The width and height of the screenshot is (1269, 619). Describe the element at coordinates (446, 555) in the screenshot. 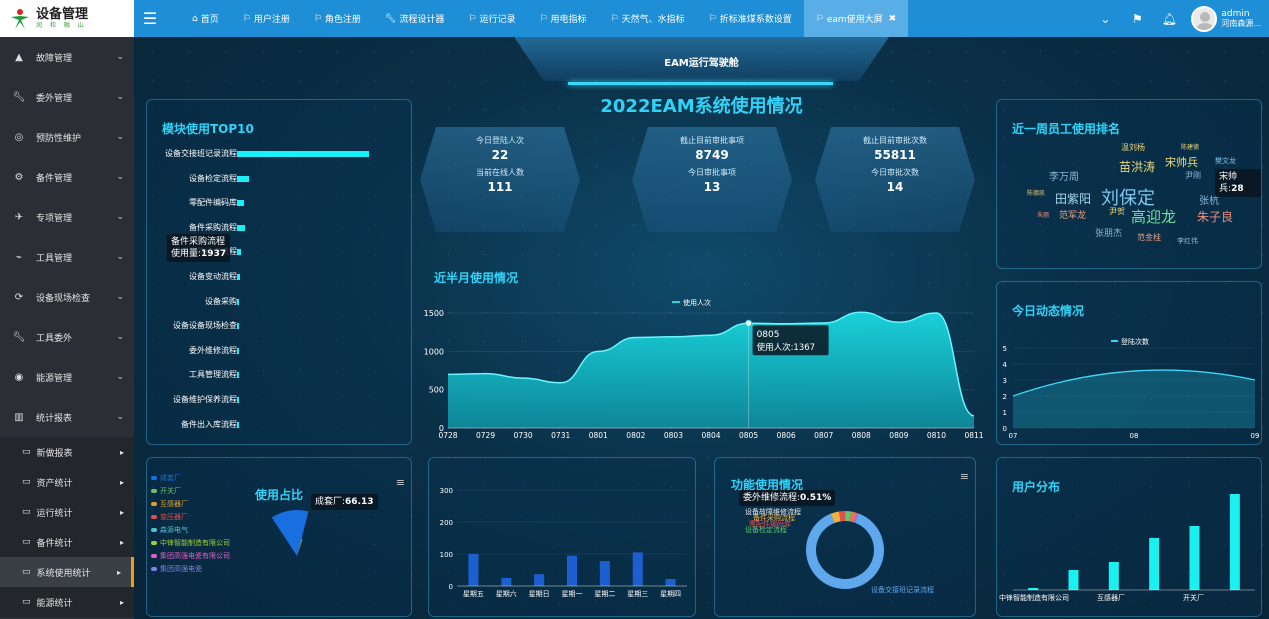

I see `y-tick-label: 100` at that location.